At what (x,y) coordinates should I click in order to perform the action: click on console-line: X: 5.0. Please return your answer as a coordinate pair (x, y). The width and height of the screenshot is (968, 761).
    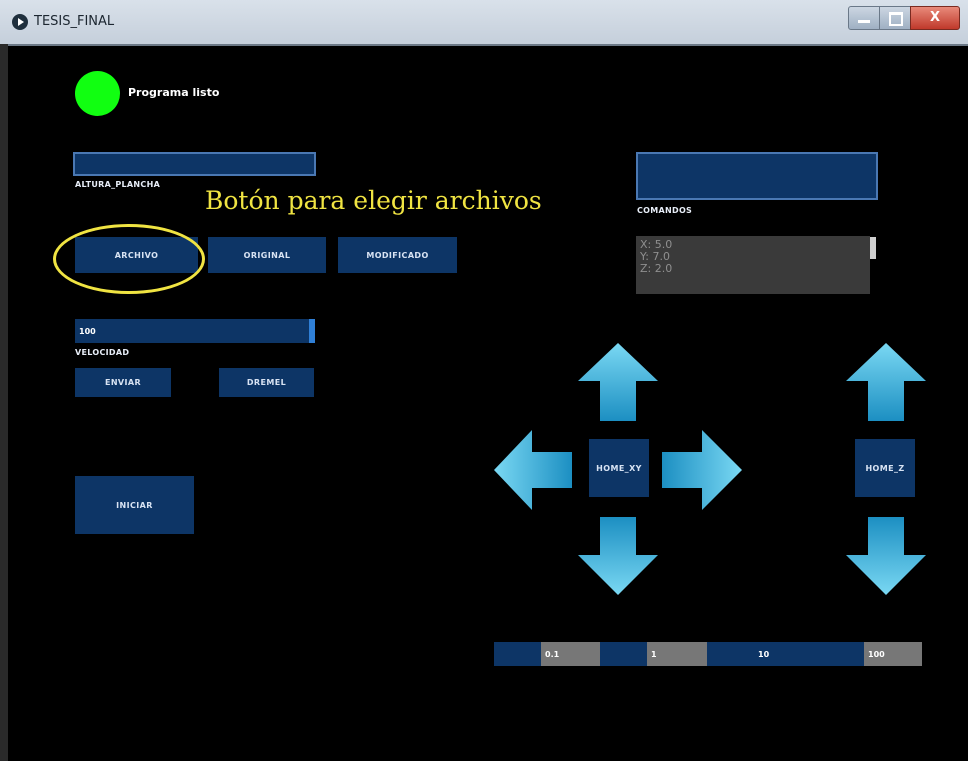
    Looking at the image, I should click on (656, 244).